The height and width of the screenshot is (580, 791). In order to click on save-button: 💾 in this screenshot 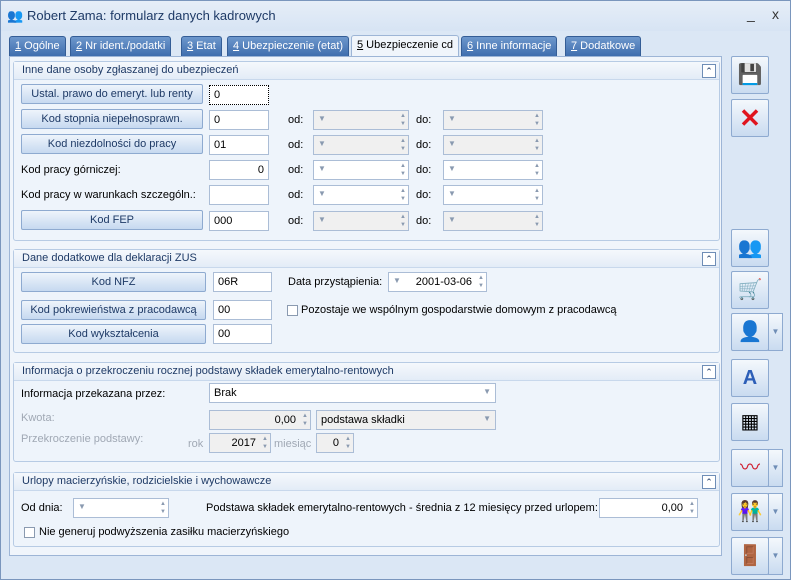, I will do `click(750, 75)`.